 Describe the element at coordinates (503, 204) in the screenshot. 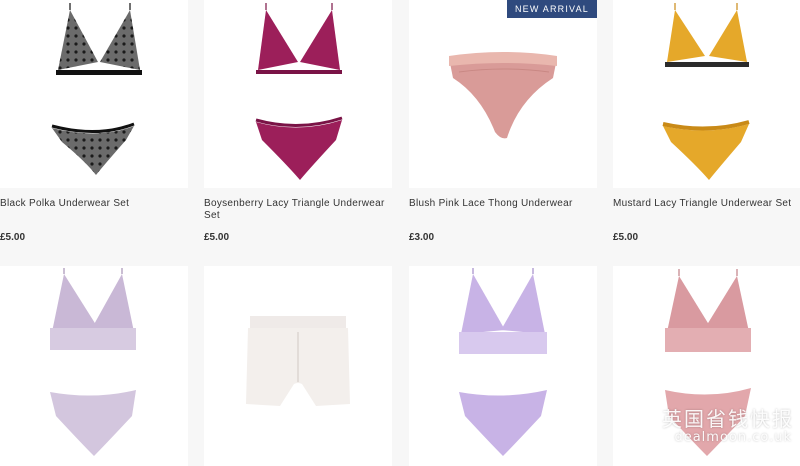

I see `product-title: Blush Pink Lace Thong Underwear` at that location.